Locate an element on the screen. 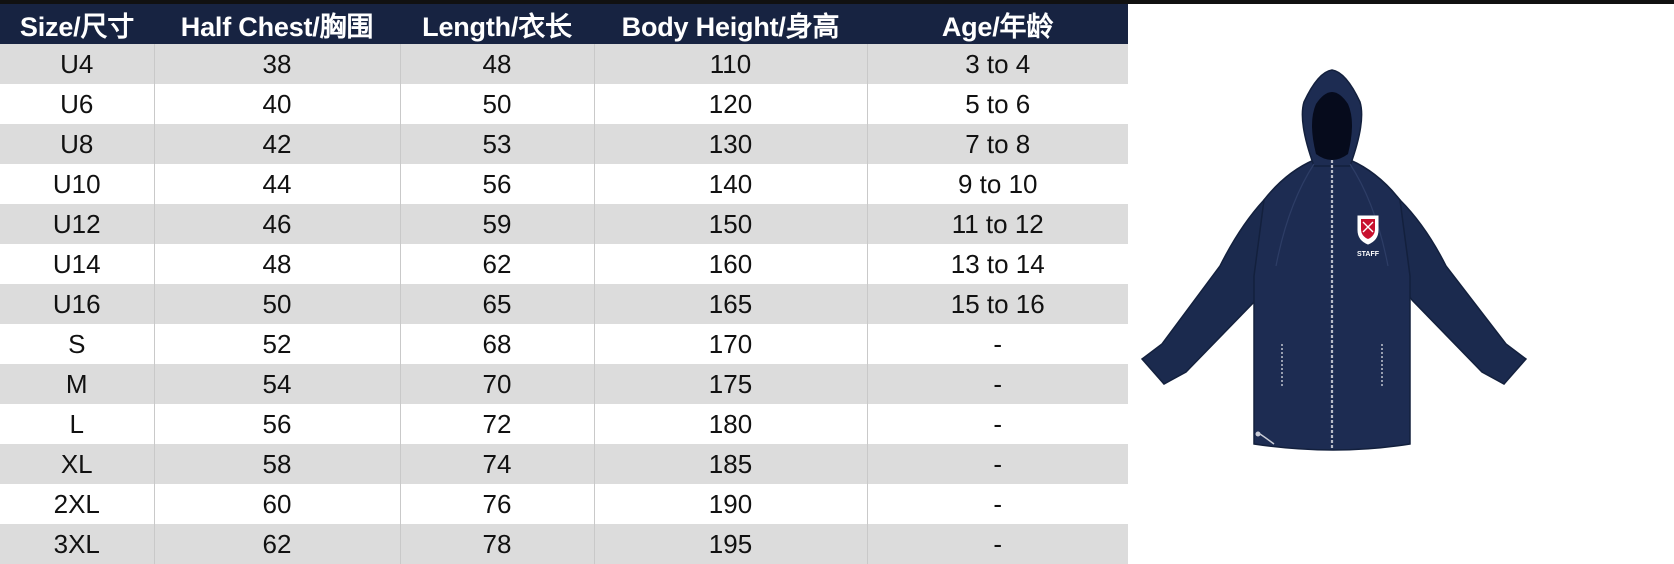  cell-size: 2XL is located at coordinates (77, 504).